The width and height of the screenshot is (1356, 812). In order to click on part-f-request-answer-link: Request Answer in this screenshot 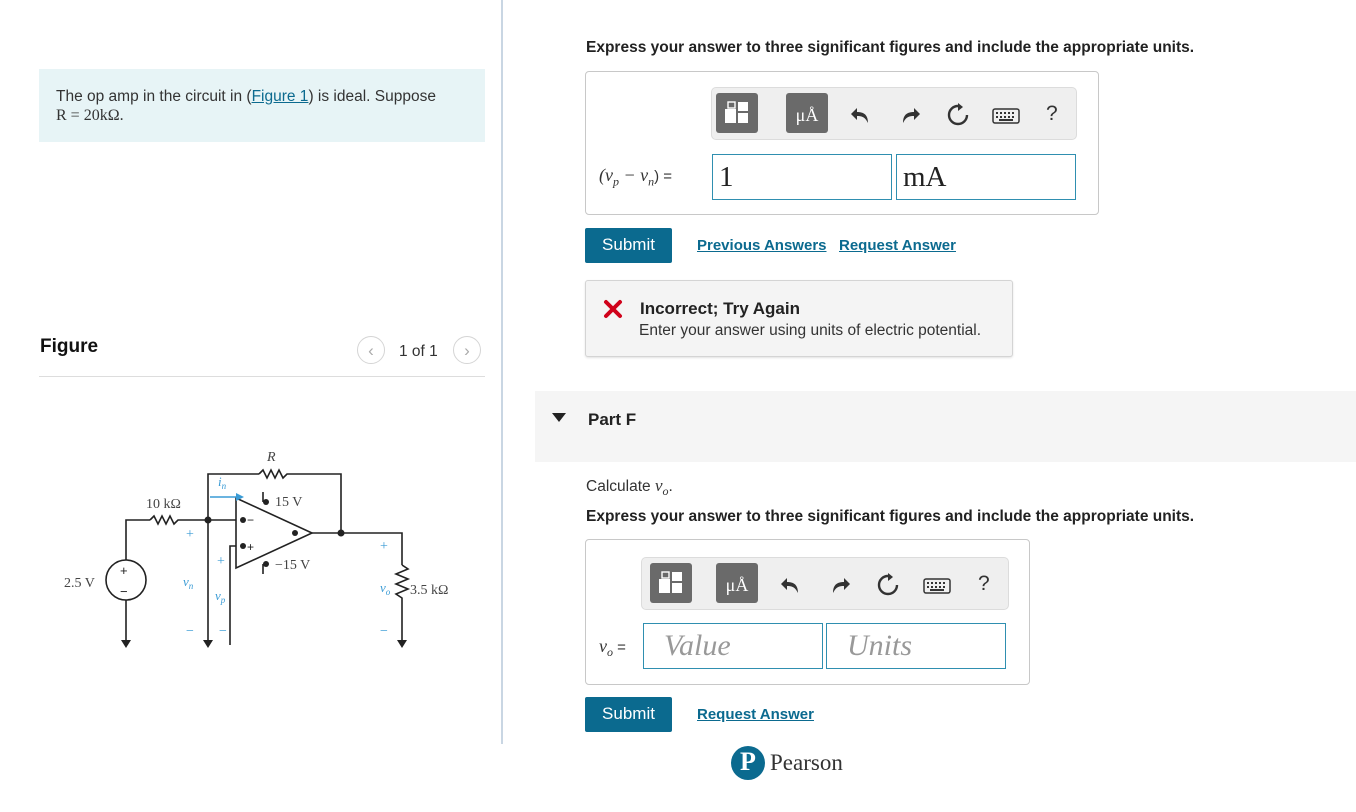, I will do `click(755, 714)`.